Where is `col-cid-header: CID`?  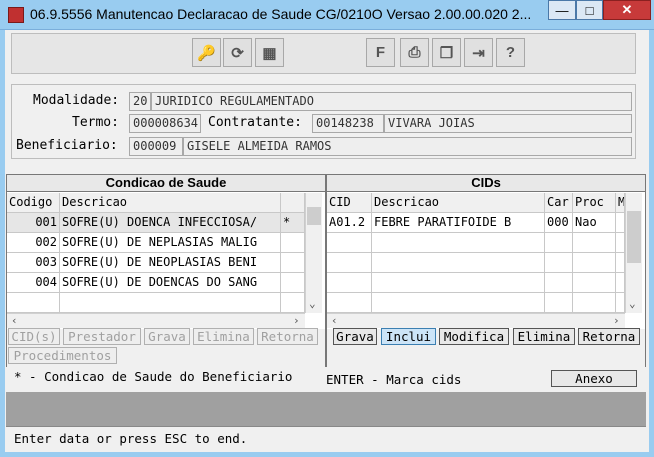
col-cid-header: CID is located at coordinates (349, 203).